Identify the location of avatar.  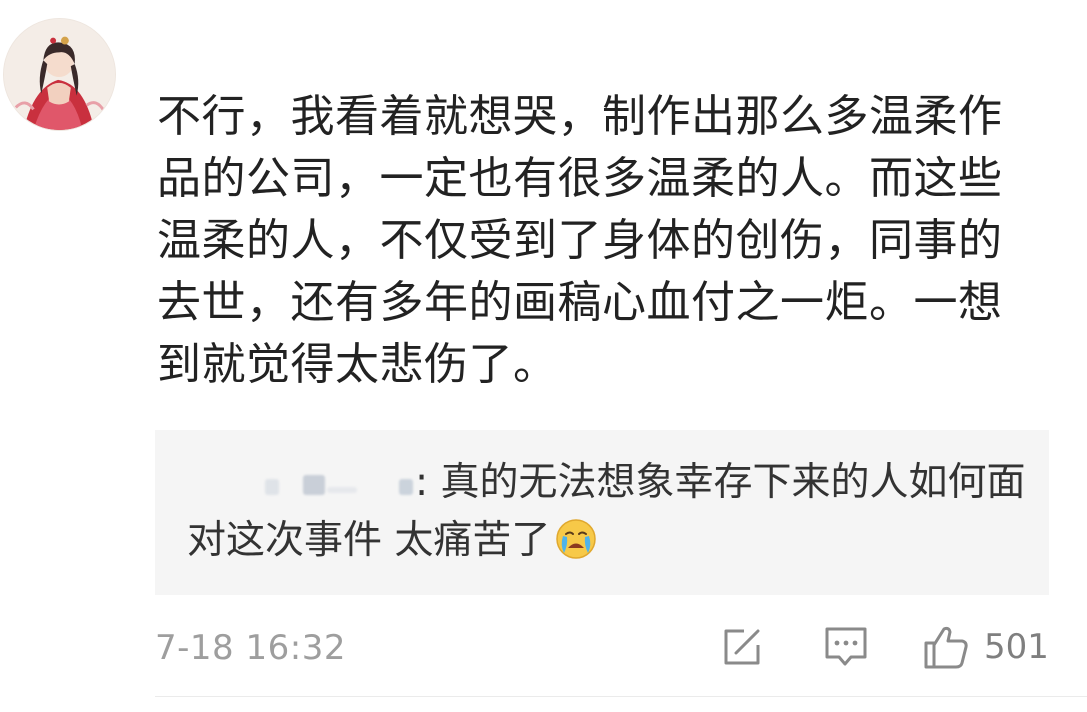
(59, 74).